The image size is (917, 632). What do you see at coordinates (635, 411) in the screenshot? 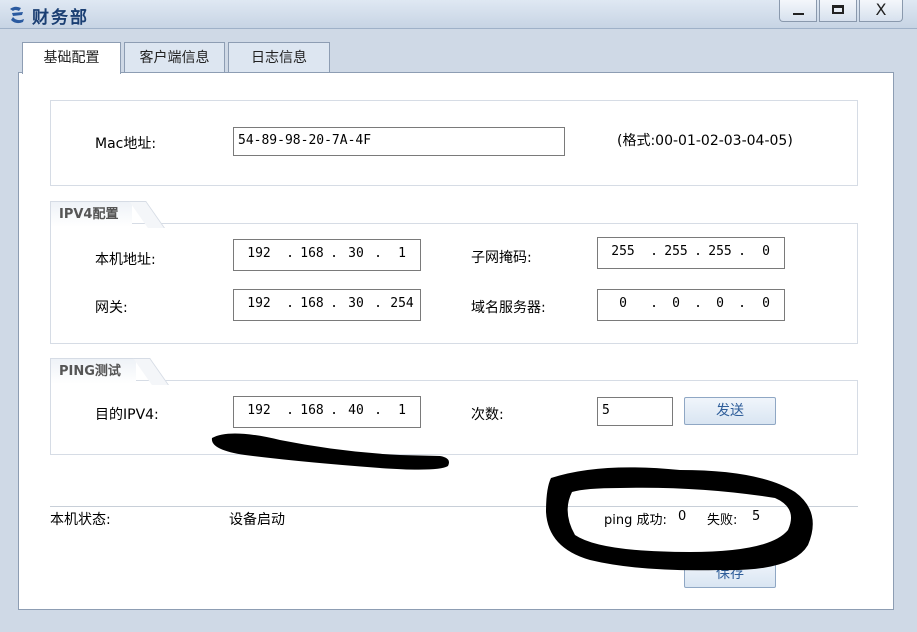
I see `ping-count-input: 5` at bounding box center [635, 411].